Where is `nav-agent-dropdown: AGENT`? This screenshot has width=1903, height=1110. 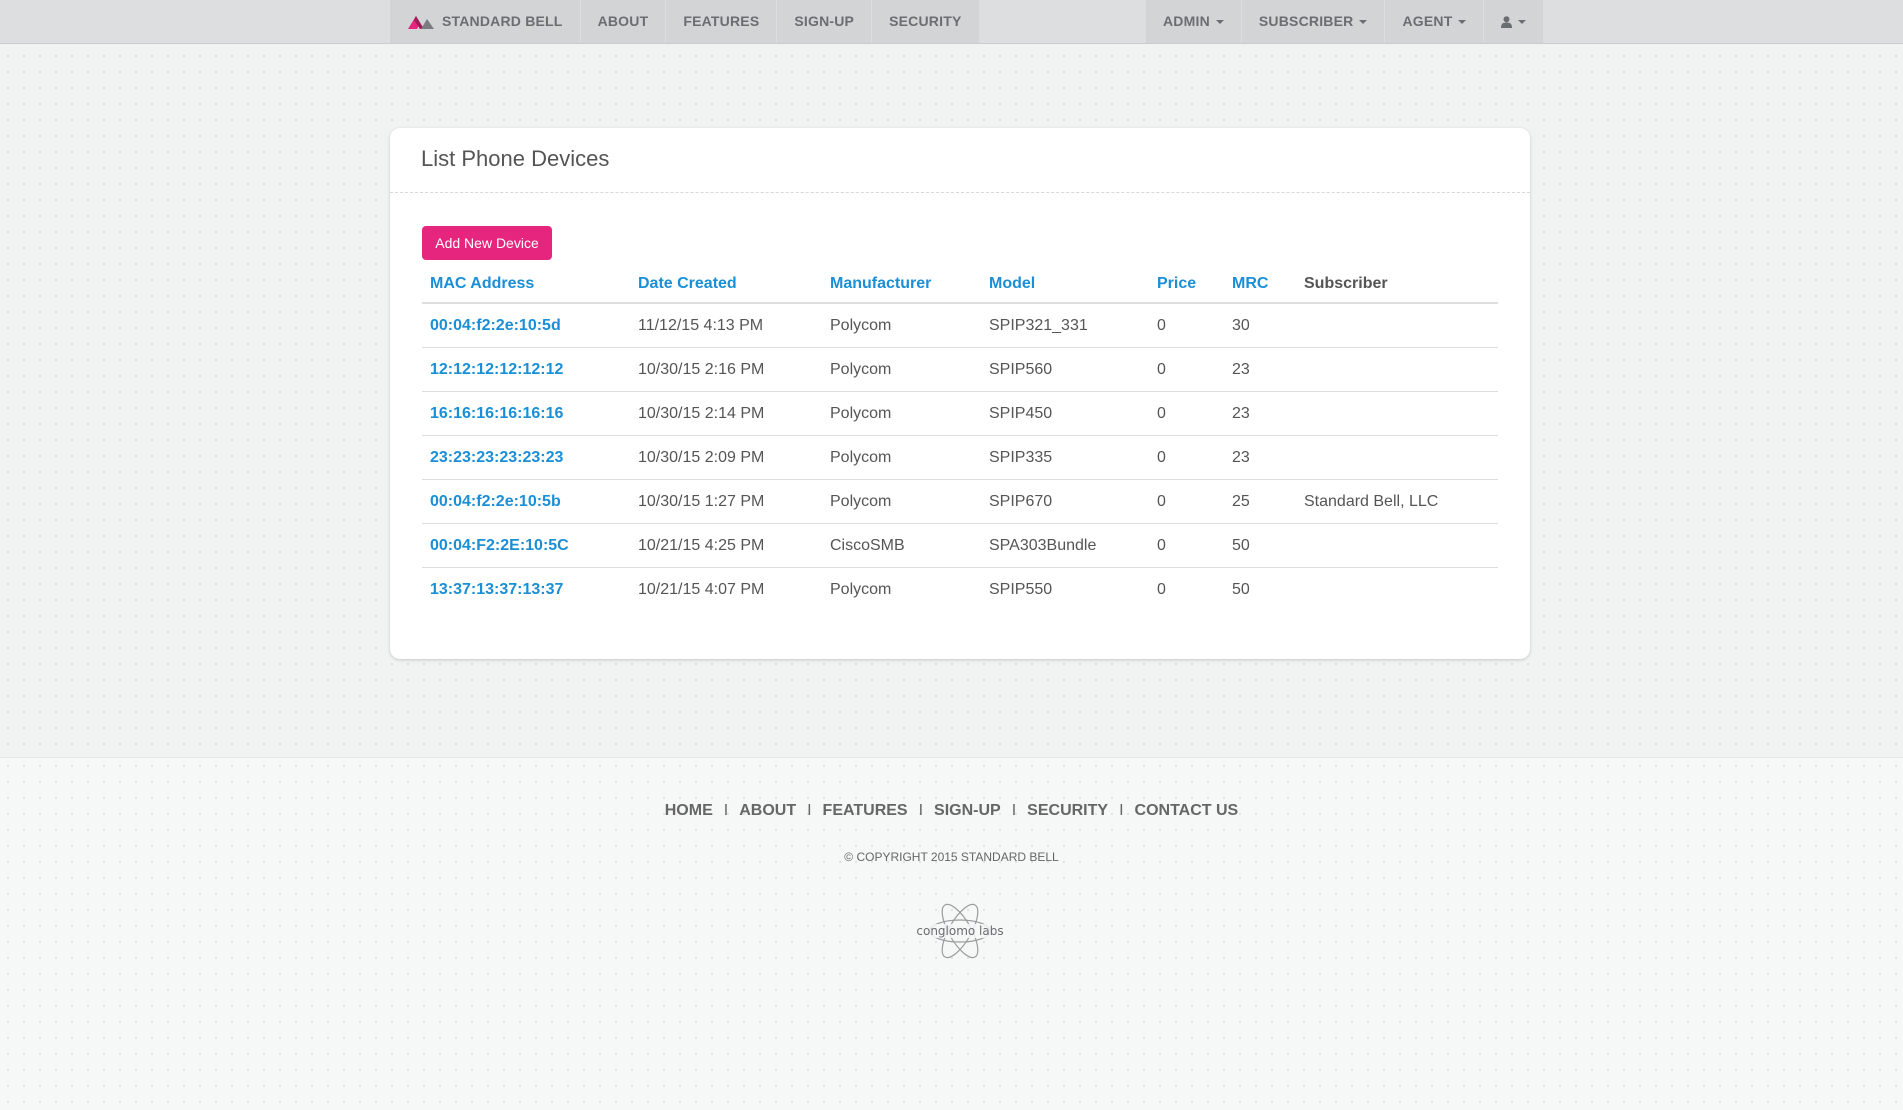
nav-agent-dropdown: AGENT is located at coordinates (1435, 21).